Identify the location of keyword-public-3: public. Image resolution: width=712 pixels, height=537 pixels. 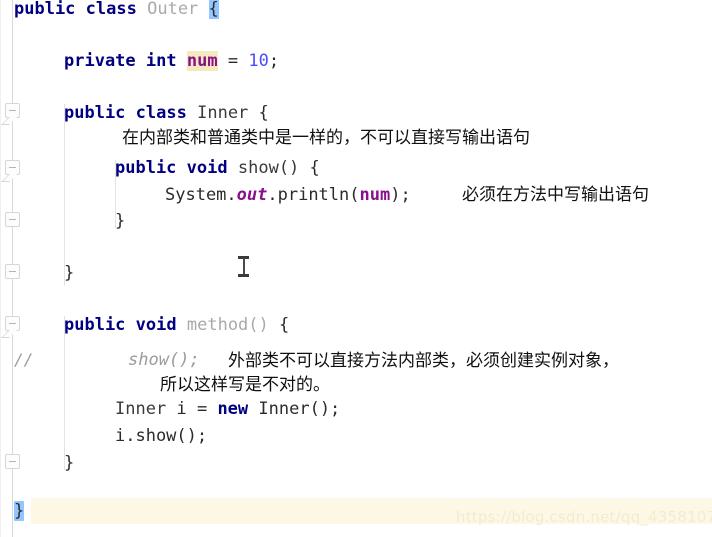
(146, 168).